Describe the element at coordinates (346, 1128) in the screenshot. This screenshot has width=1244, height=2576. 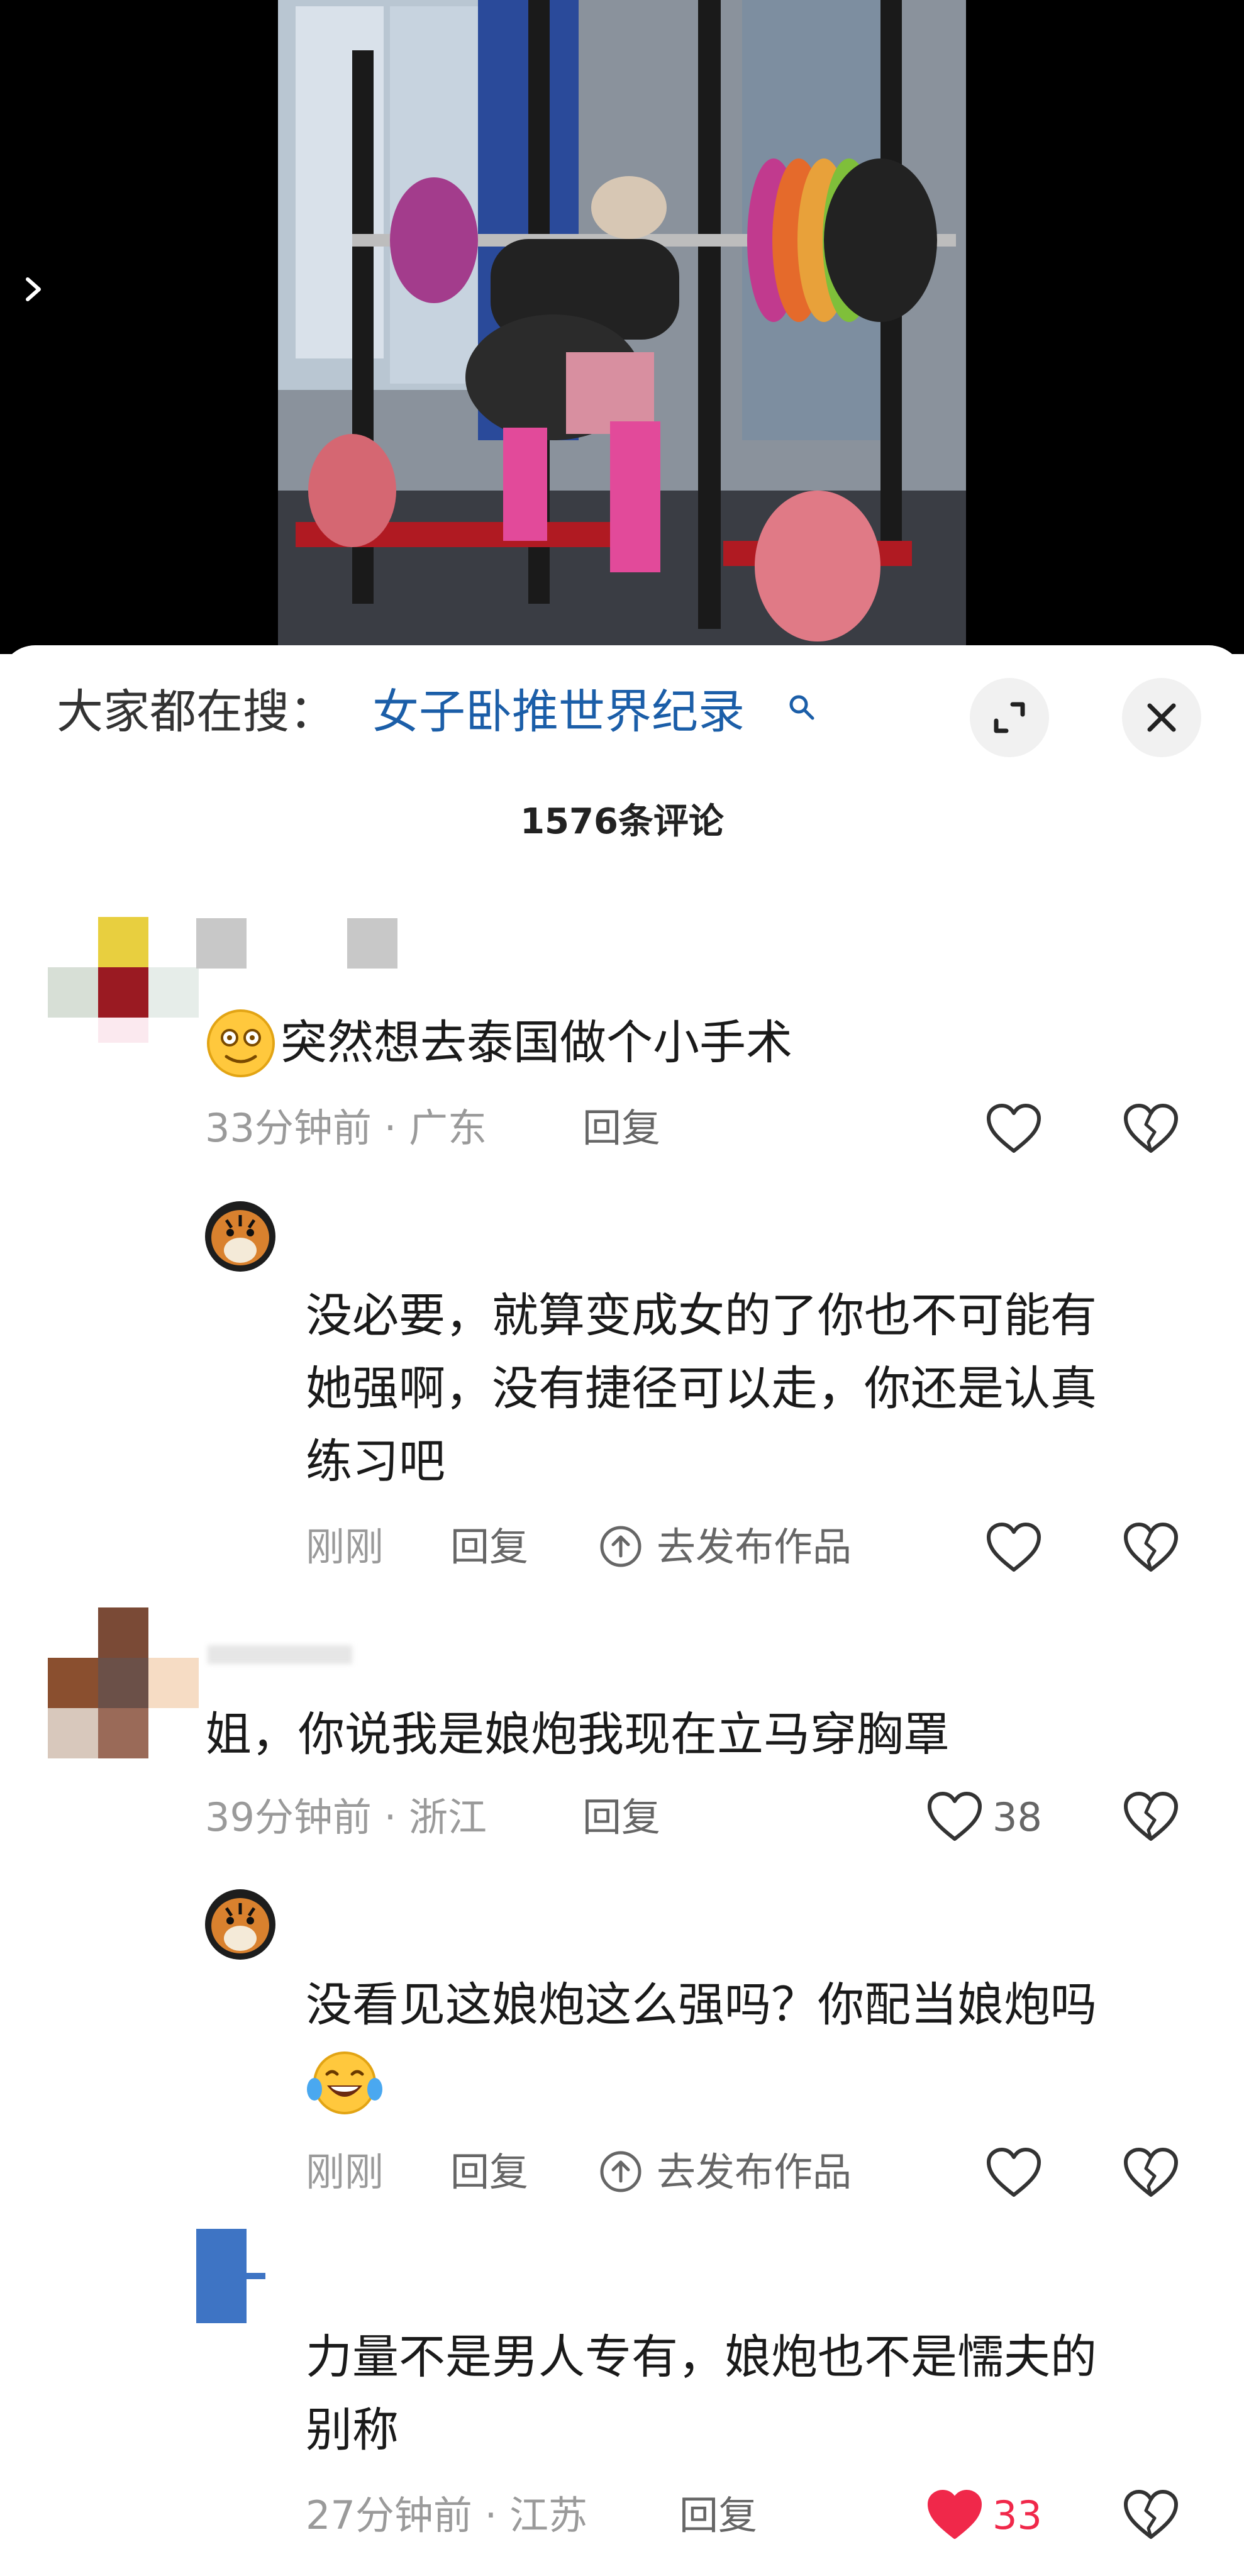
I see `comment-meta: 33分钟前 · 广东` at that location.